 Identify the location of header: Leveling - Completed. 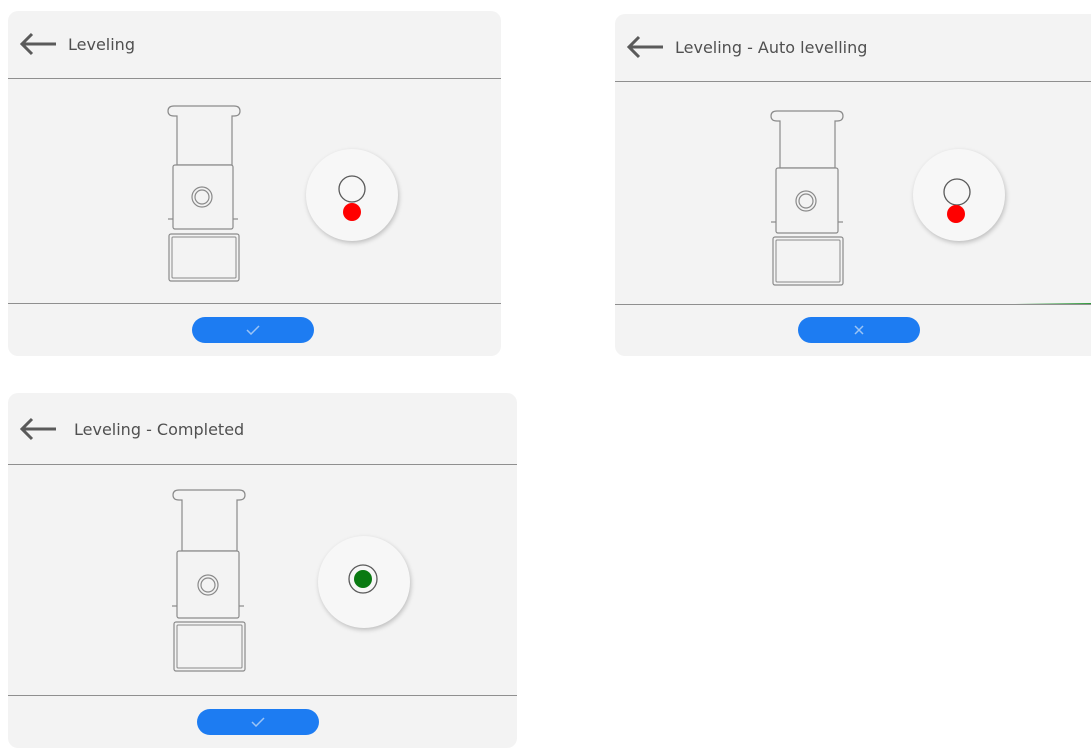
(262, 429).